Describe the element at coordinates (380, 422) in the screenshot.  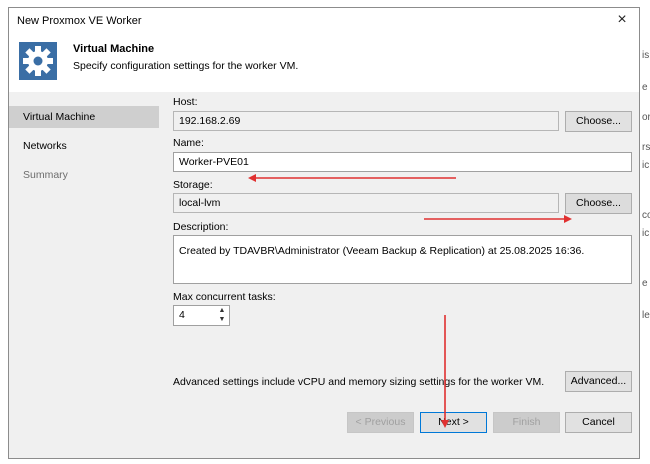
I see `previous-button: < Previous` at that location.